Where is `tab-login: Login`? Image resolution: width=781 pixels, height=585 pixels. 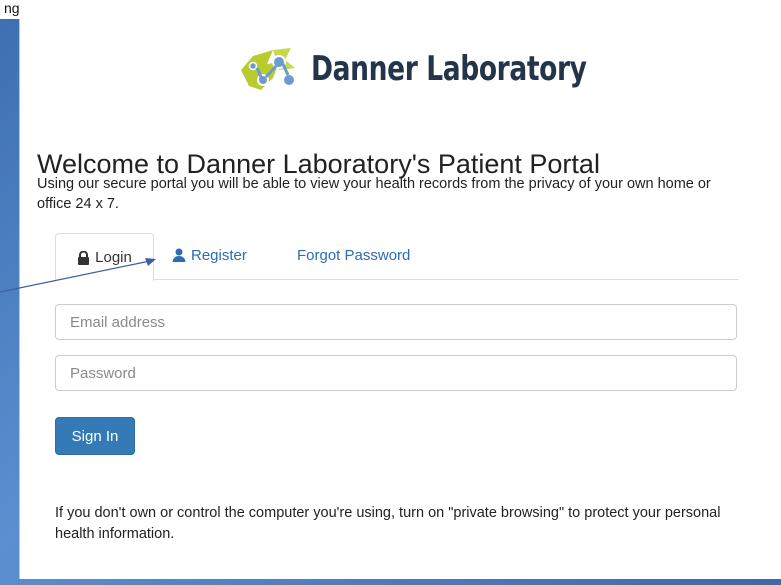
tab-login: Login is located at coordinates (104, 257).